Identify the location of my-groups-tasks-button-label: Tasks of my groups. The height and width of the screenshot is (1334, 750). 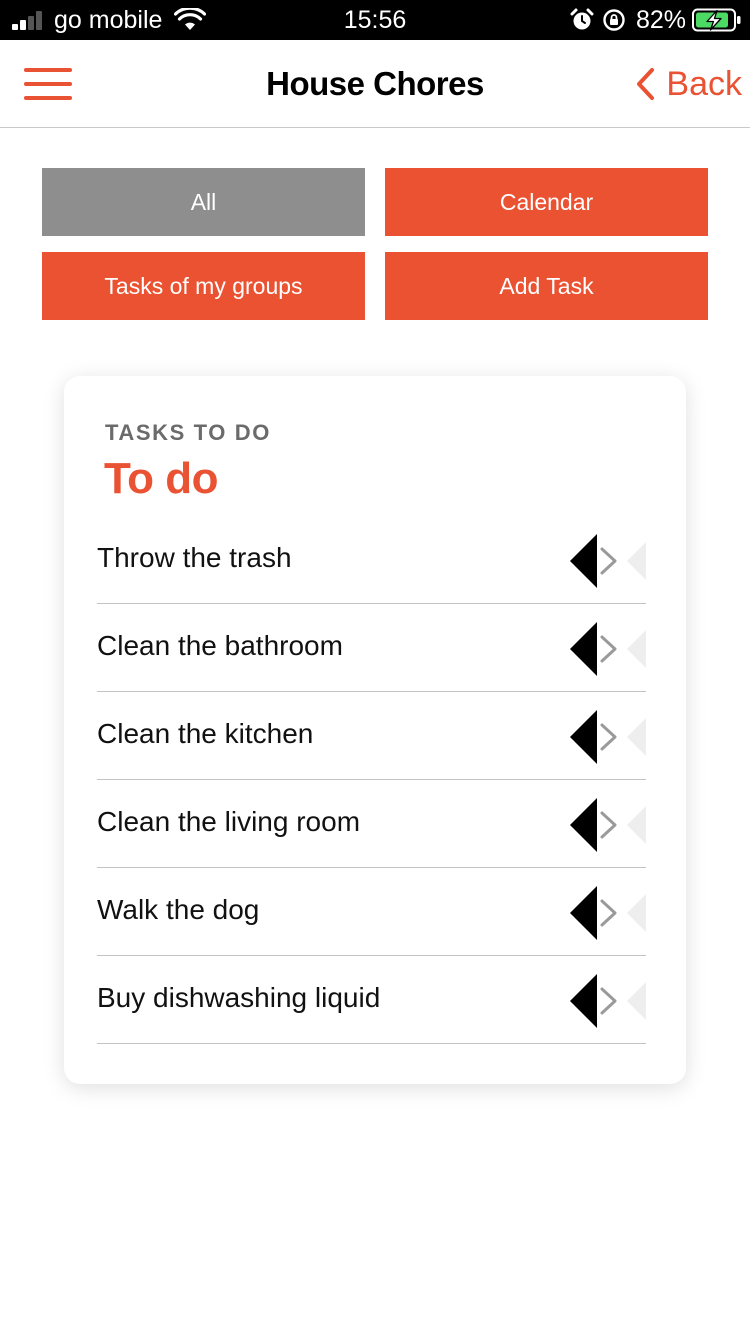
(203, 285).